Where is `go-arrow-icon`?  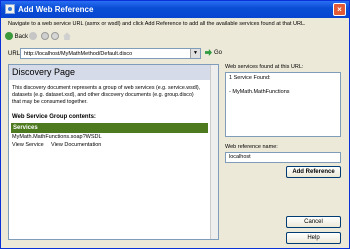 go-arrow-icon is located at coordinates (208, 52).